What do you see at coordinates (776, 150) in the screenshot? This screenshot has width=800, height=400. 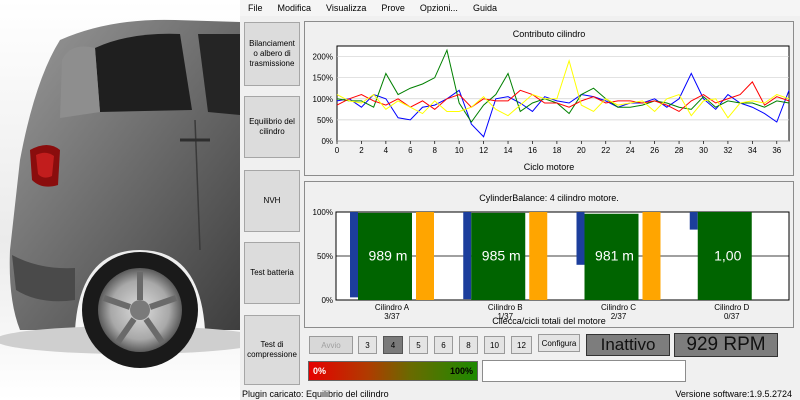 I see `line-x-tick-label: 36` at bounding box center [776, 150].